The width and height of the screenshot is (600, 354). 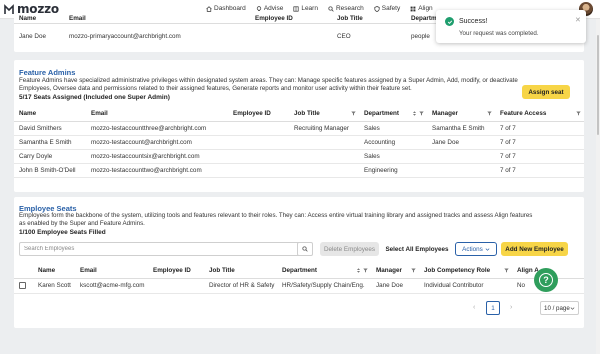 What do you see at coordinates (31, 9) in the screenshot?
I see `mozzo-logo: mozzo` at bounding box center [31, 9].